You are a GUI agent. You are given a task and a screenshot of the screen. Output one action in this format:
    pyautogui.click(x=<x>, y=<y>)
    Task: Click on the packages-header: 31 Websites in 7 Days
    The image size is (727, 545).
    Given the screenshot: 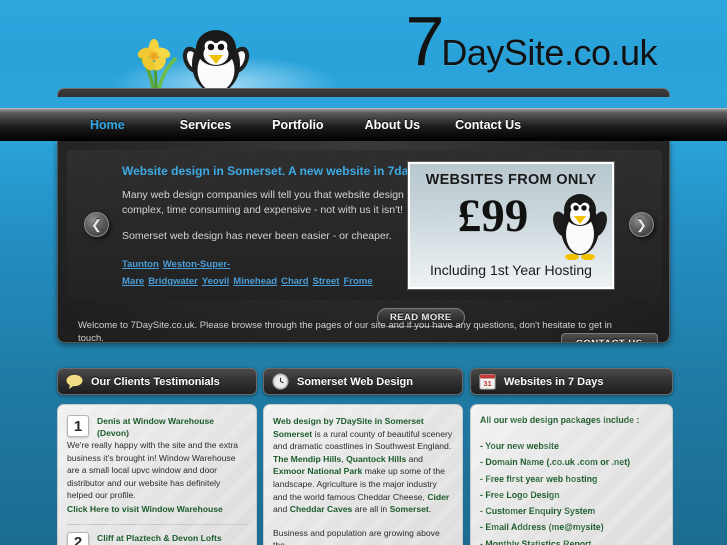 What is the action you would take?
    pyautogui.click(x=571, y=381)
    